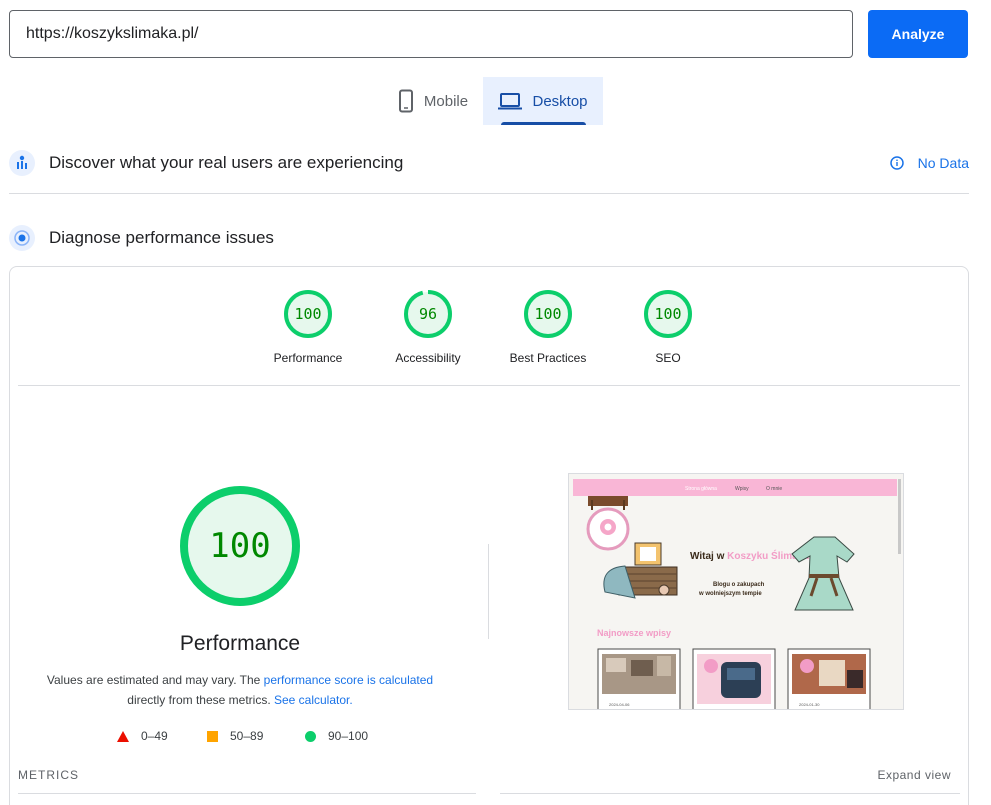 The height and width of the screenshot is (805, 991). What do you see at coordinates (774, 489) in the screenshot?
I see `preview-nav-about: O mnie` at bounding box center [774, 489].